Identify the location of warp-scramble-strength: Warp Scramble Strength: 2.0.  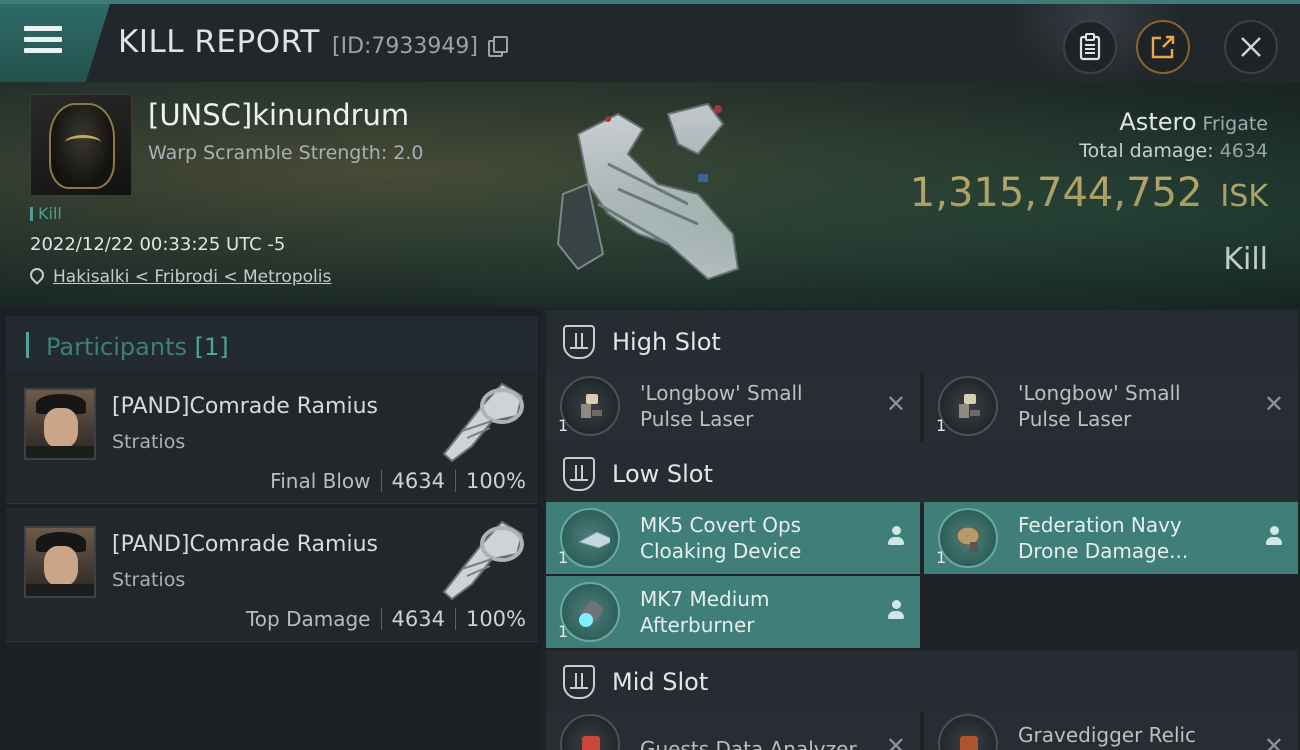
(286, 153).